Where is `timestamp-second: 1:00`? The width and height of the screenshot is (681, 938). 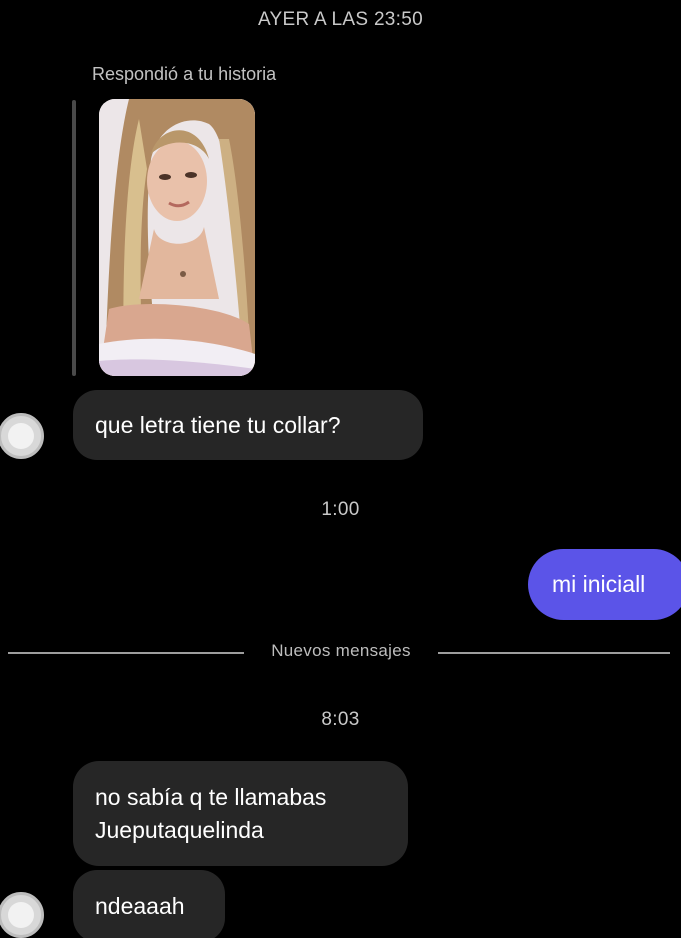 timestamp-second: 1:00 is located at coordinates (340, 509).